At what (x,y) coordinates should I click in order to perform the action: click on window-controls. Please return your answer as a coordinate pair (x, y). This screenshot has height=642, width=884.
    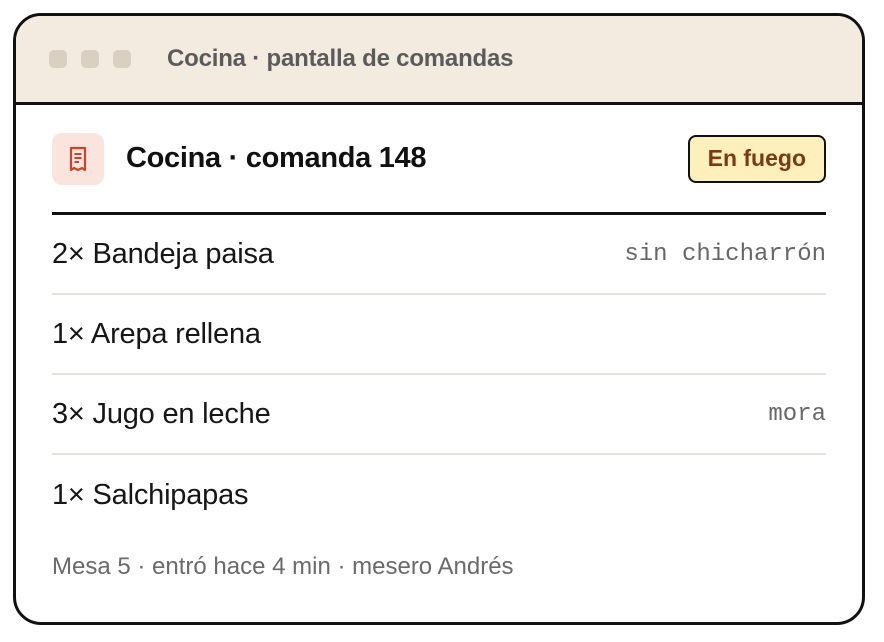
    Looking at the image, I should click on (90, 59).